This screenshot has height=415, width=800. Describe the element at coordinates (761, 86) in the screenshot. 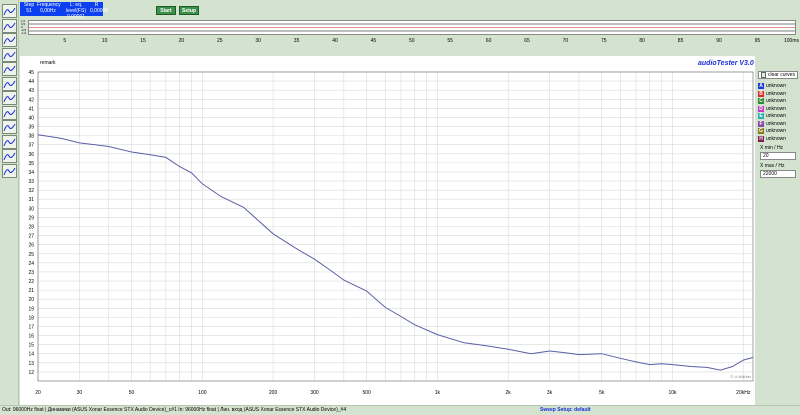

I see `curve-swatch: A` at that location.